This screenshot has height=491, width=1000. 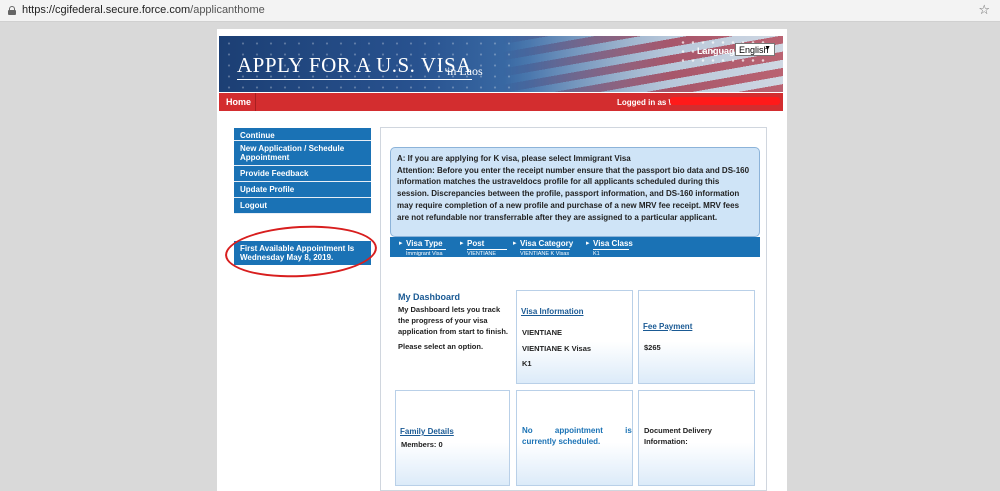 What do you see at coordinates (465, 71) in the screenshot?
I see `site-country: in Laos` at bounding box center [465, 71].